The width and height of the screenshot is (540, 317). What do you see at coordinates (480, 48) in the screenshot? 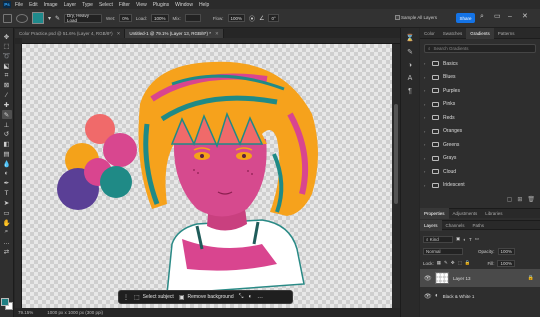
I see `gradients-search: ⌕ Search Gradients` at bounding box center [480, 48].